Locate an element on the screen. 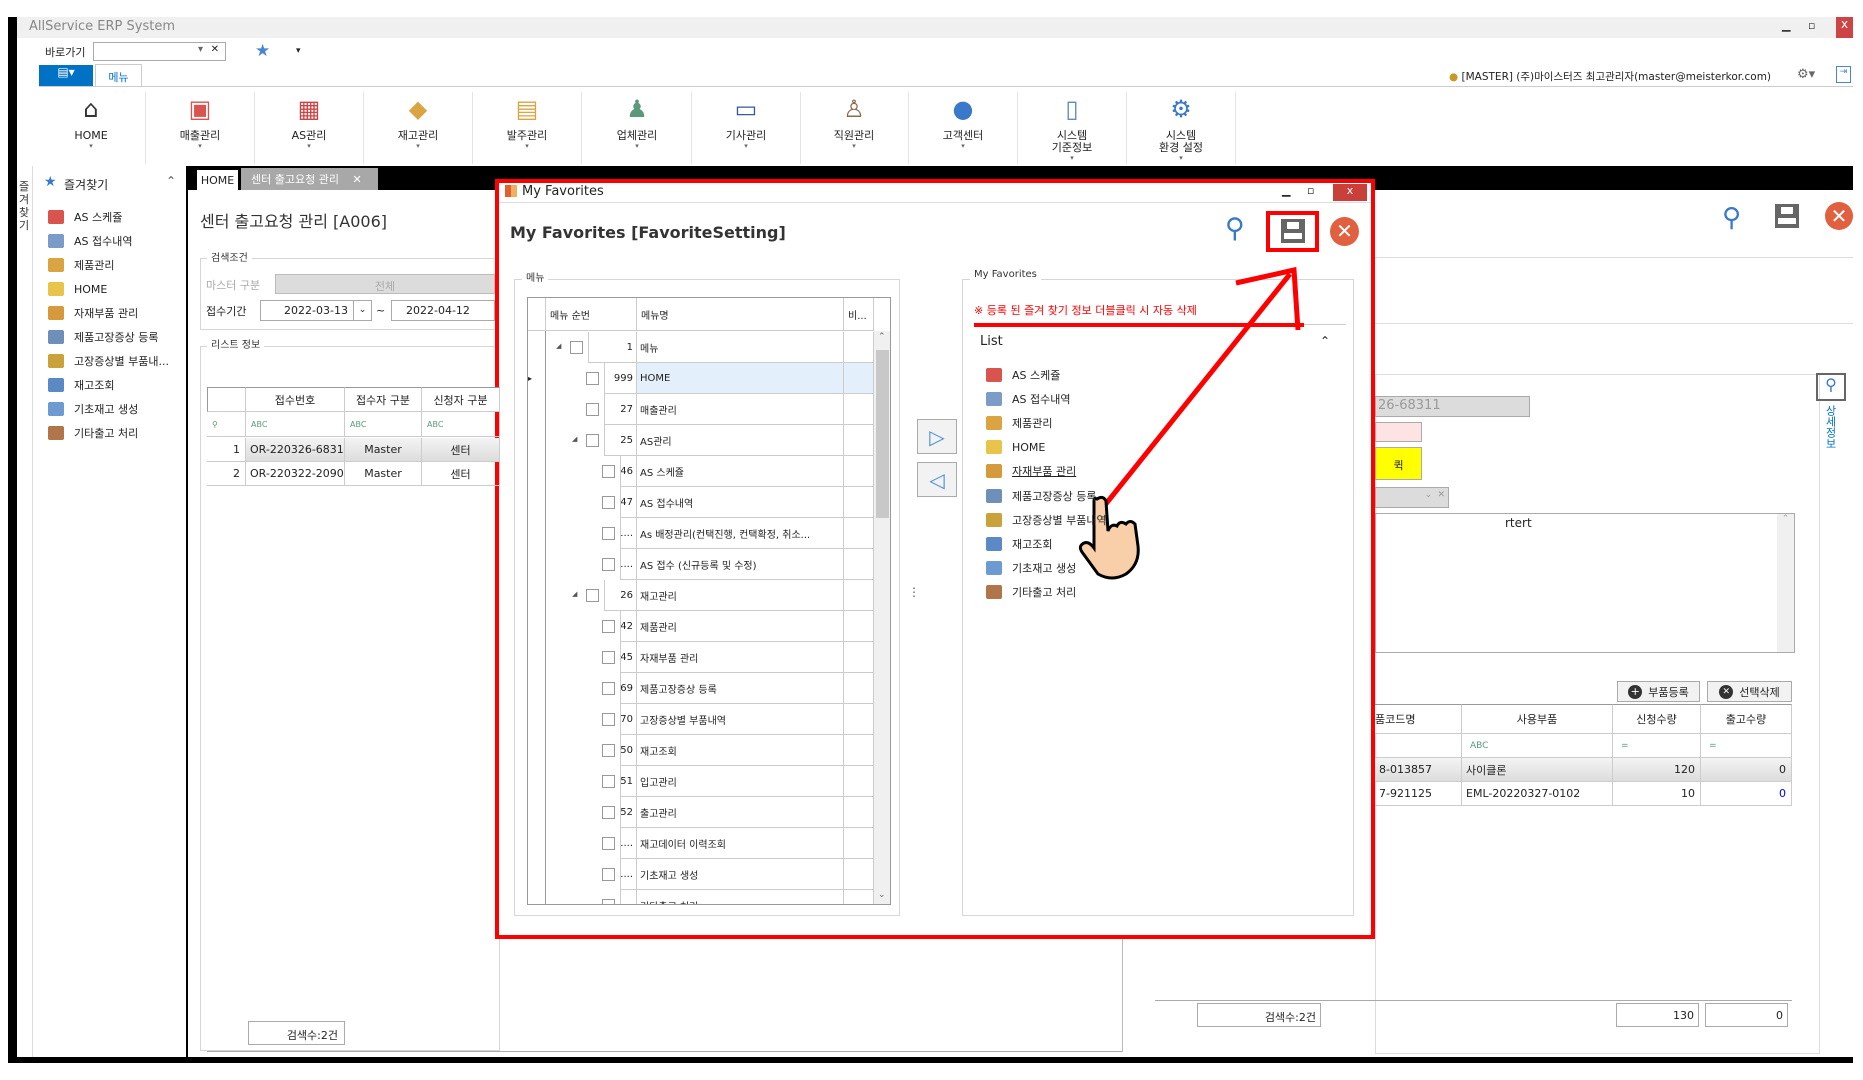  sidebar-item-label: 제품관리 is located at coordinates (94, 265).